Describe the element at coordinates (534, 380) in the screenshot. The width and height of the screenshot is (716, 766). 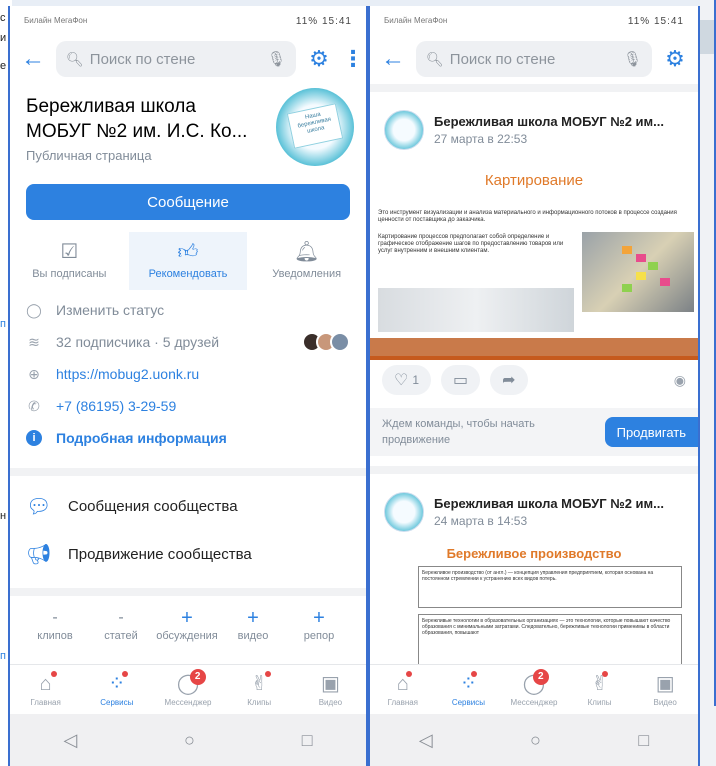
I see `post-reactions: ♡ 1 ▭ ➦ ◉` at that location.